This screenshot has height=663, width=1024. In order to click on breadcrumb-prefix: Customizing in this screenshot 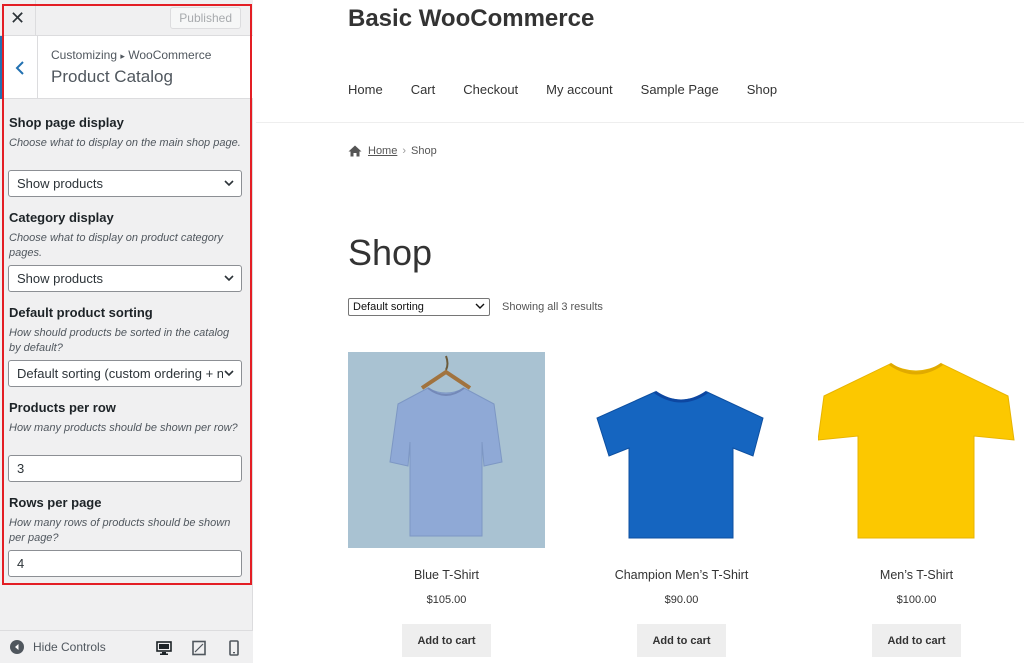, I will do `click(84, 55)`.